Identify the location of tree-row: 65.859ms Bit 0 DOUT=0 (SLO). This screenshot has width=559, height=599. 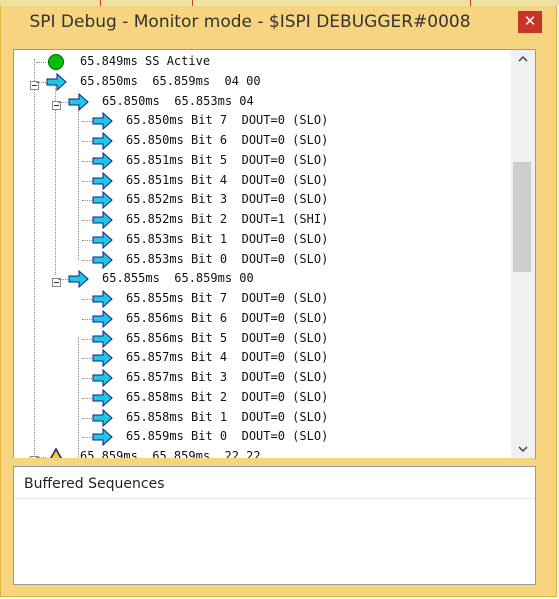
(262, 437).